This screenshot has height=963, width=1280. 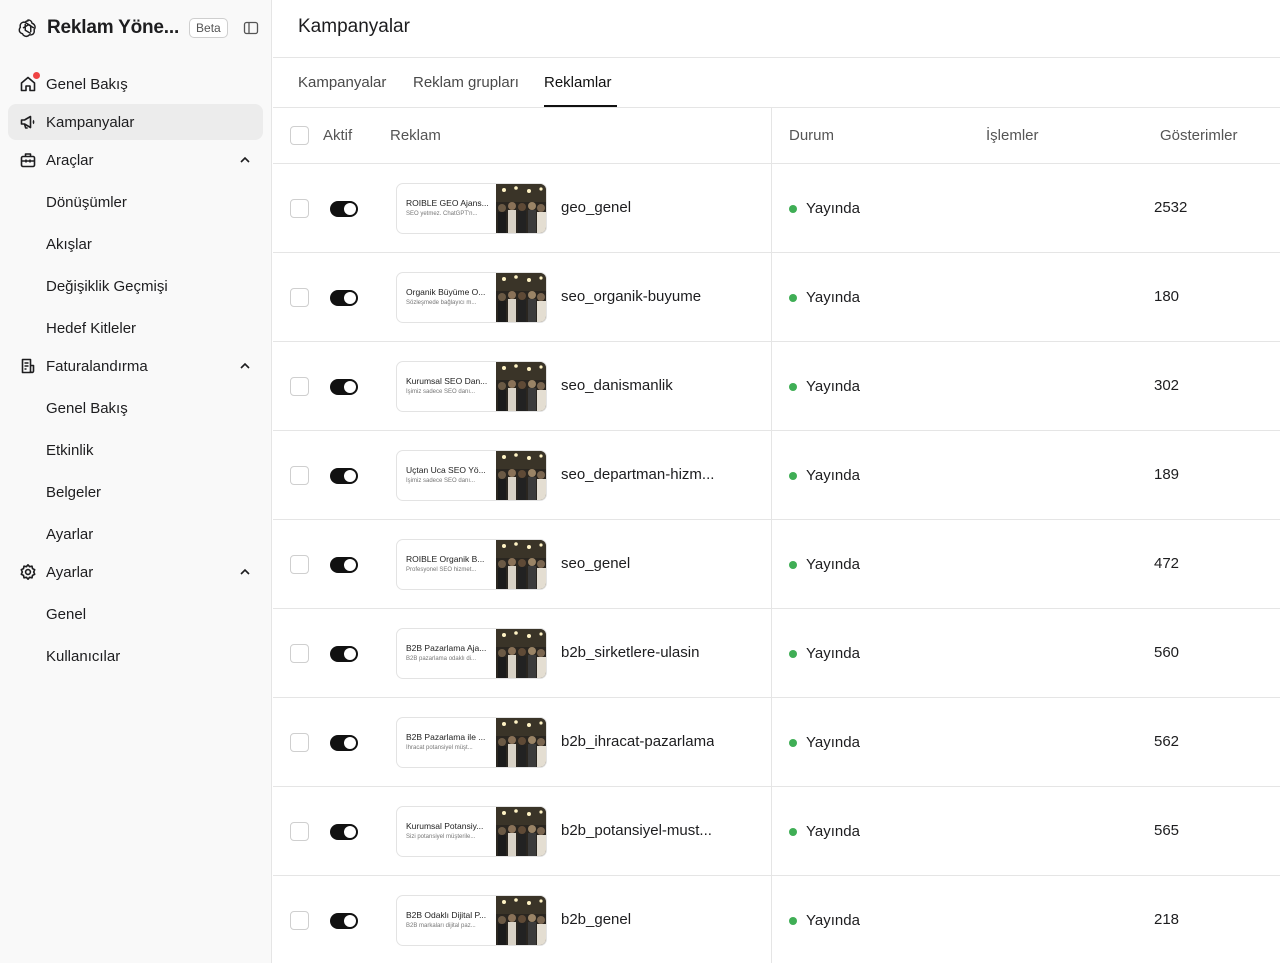 What do you see at coordinates (69, 244) in the screenshot?
I see `sidebar-item-label: Akışlar` at bounding box center [69, 244].